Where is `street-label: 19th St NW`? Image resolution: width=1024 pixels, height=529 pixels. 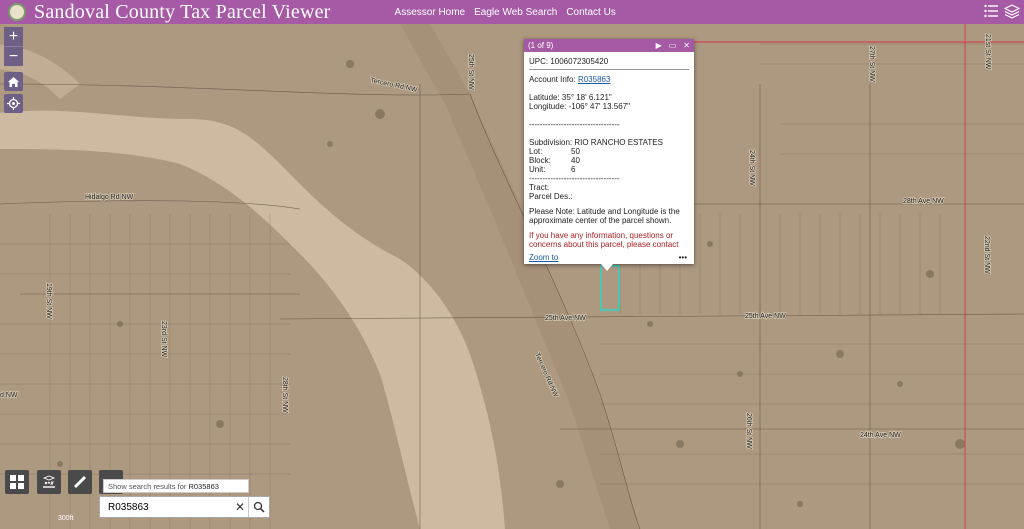
street-label: 19th St NW is located at coordinates (48, 301).